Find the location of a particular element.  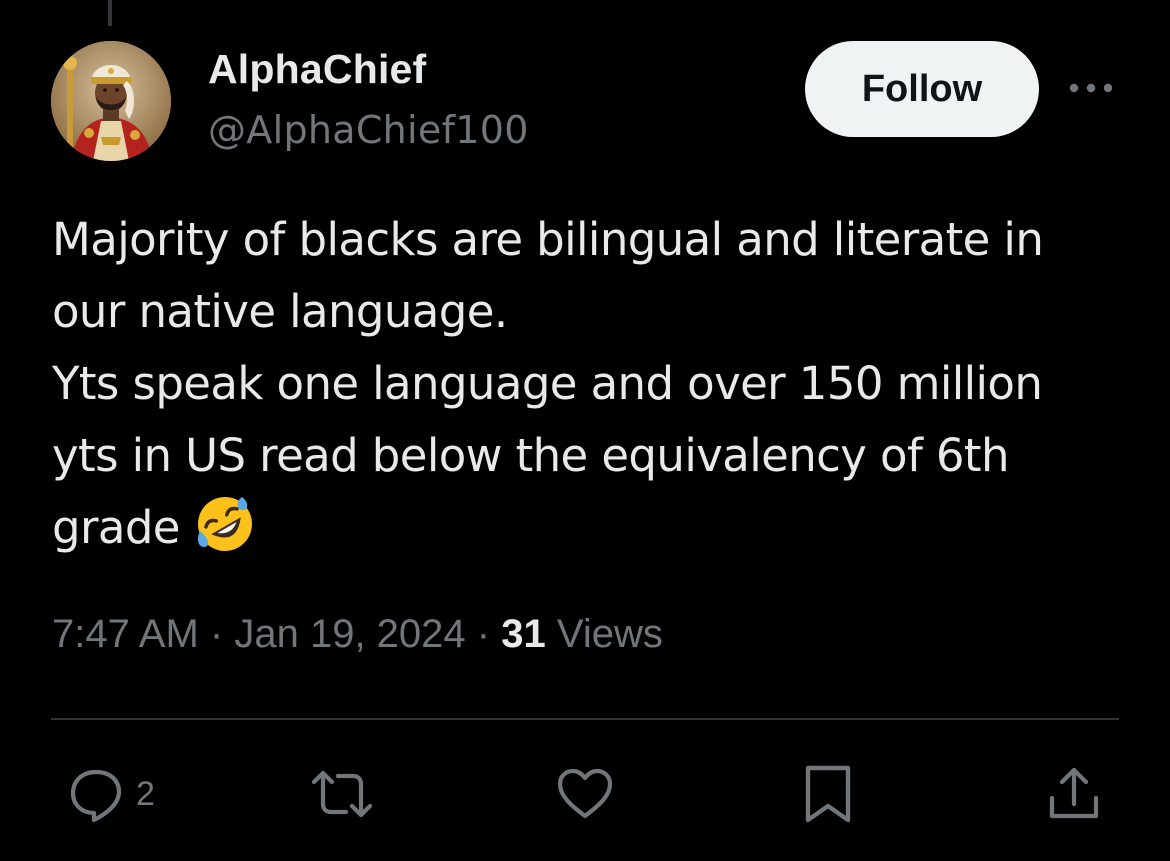

bookmark-button is located at coordinates (828, 794).